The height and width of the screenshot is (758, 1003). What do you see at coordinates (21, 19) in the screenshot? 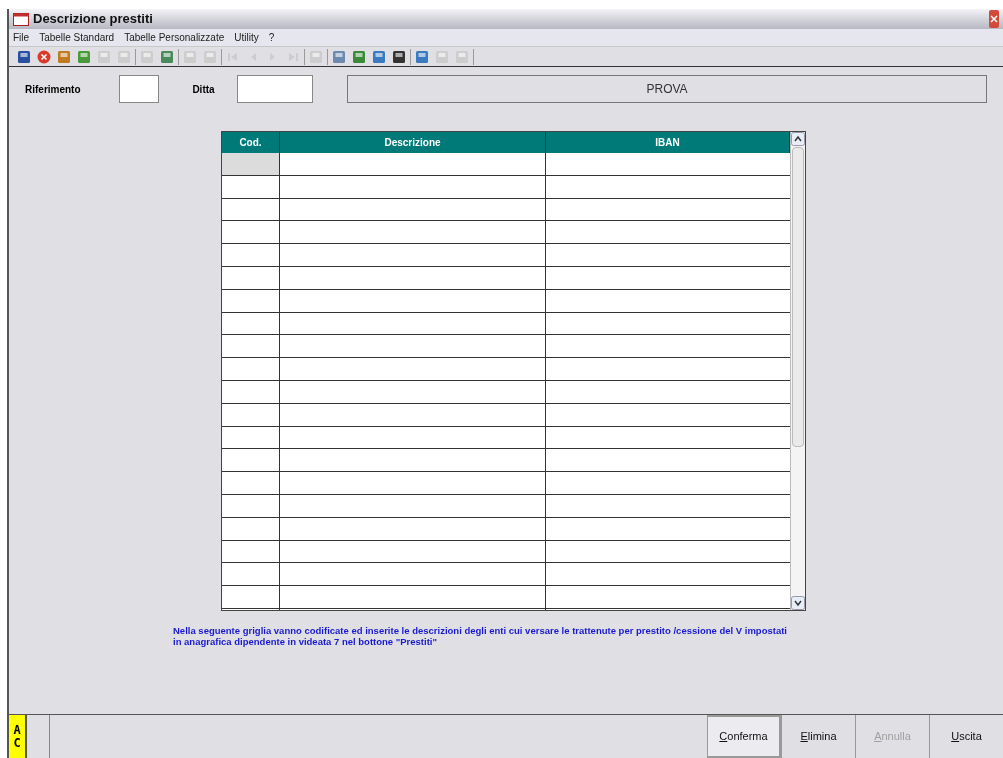
I see `window-icon` at bounding box center [21, 19].